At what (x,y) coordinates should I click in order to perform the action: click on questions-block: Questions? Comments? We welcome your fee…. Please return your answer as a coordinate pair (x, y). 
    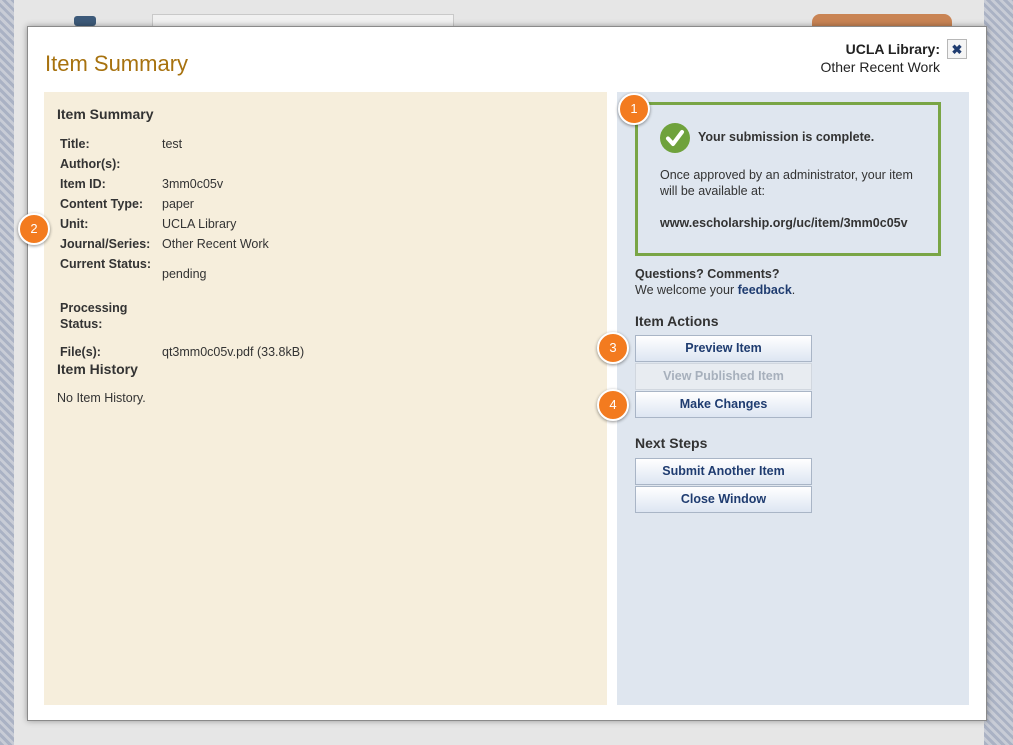
    Looking at the image, I should click on (715, 282).